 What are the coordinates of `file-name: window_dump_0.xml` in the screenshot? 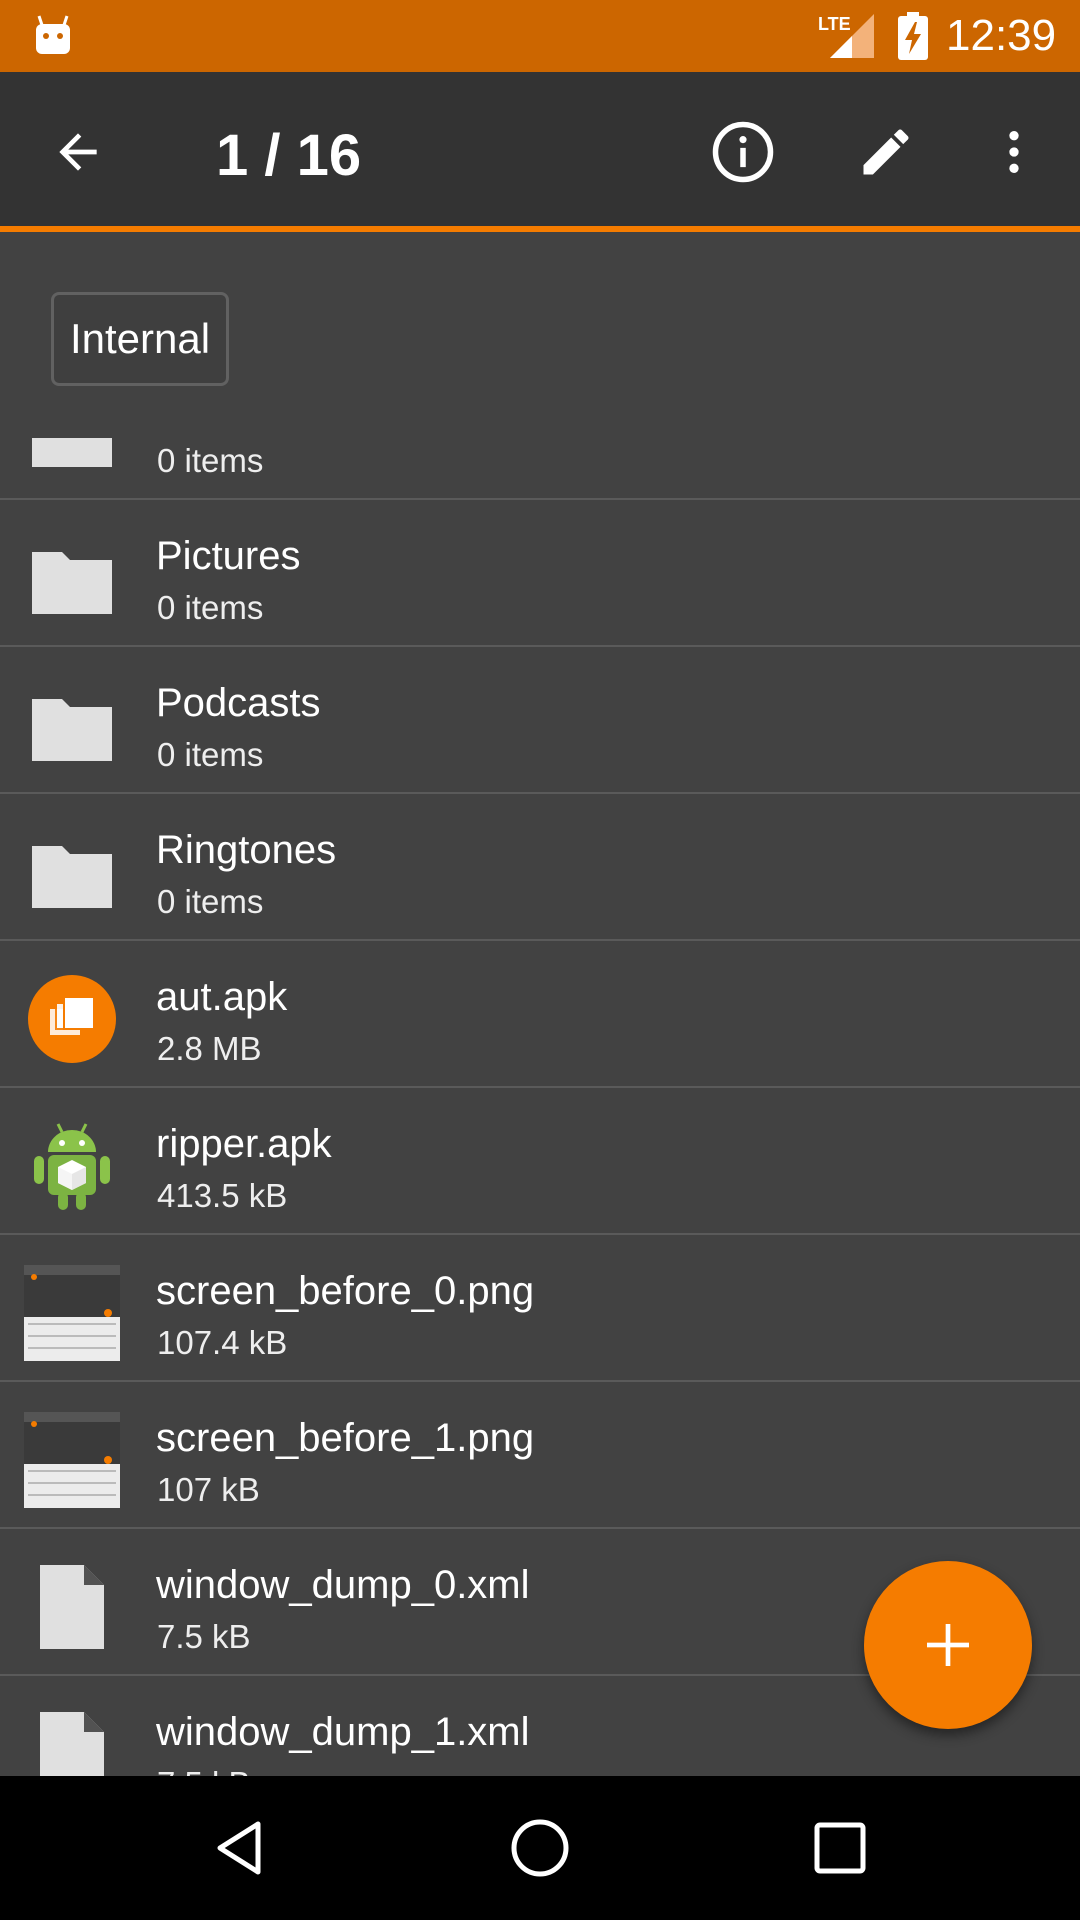 It's located at (343, 1585).